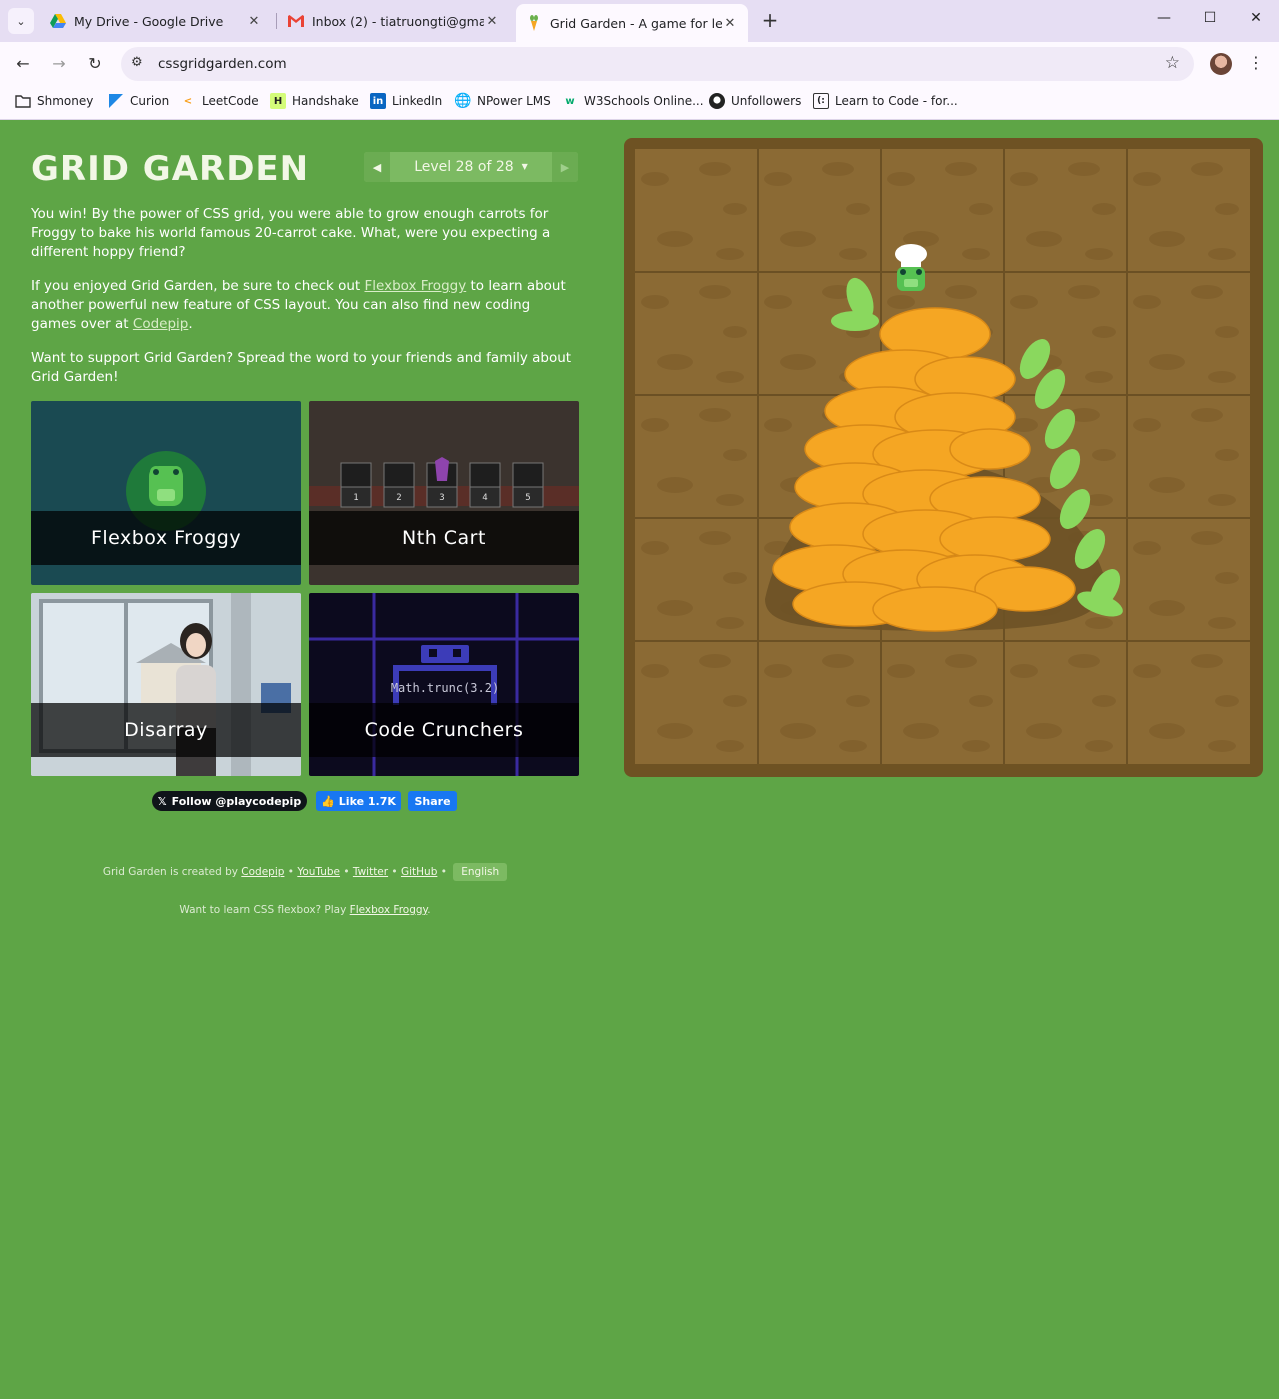  I want to click on linkedin-icon: in, so click(378, 101).